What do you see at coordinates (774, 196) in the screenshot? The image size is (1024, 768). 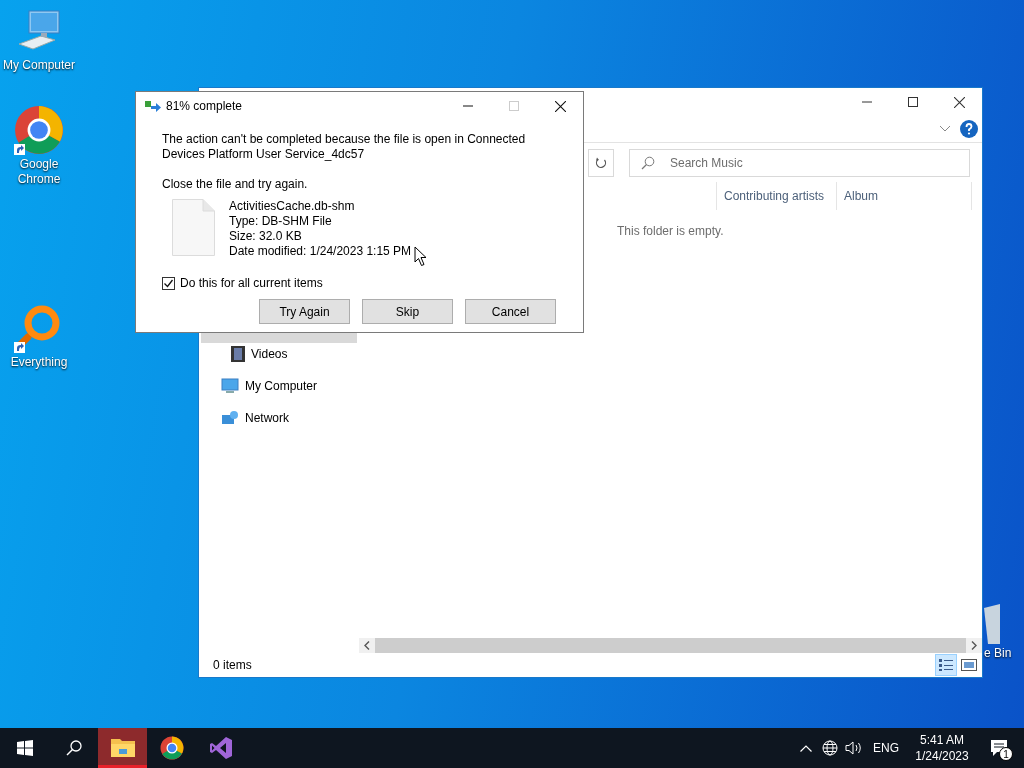 I see `column-header: Contributing artists` at bounding box center [774, 196].